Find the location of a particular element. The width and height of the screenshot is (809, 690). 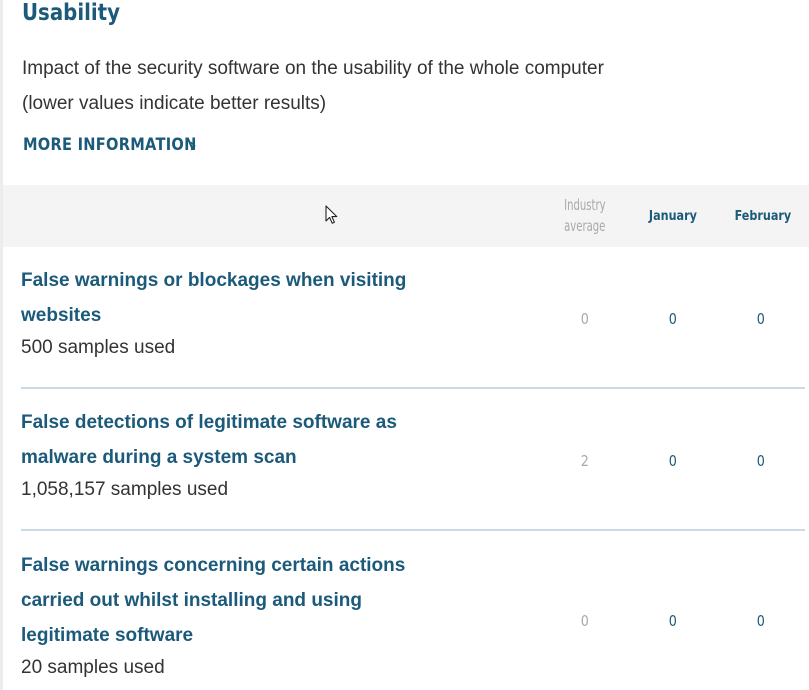

section-title: Usability is located at coordinates (71, 13).